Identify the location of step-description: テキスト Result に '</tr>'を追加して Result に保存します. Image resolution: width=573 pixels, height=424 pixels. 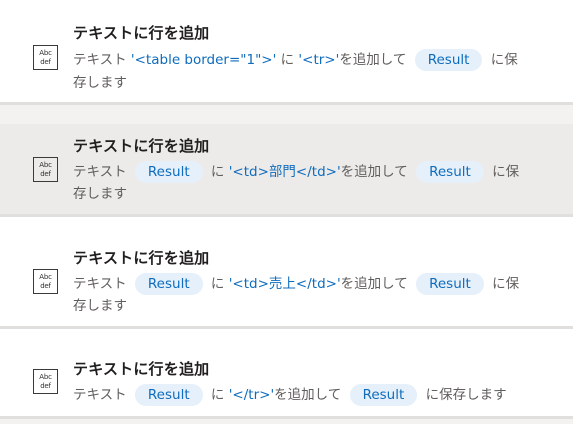
(290, 395).